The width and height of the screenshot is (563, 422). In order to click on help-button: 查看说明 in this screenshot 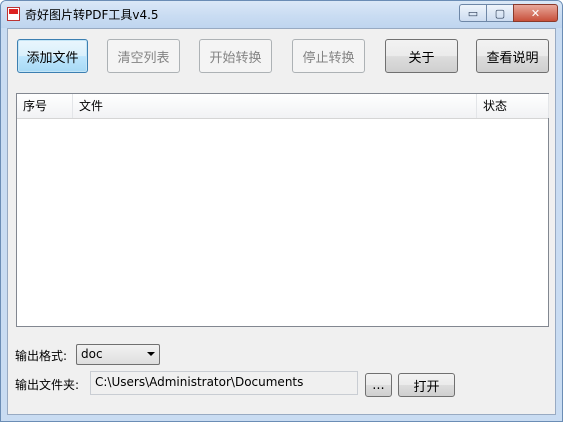, I will do `click(512, 56)`.